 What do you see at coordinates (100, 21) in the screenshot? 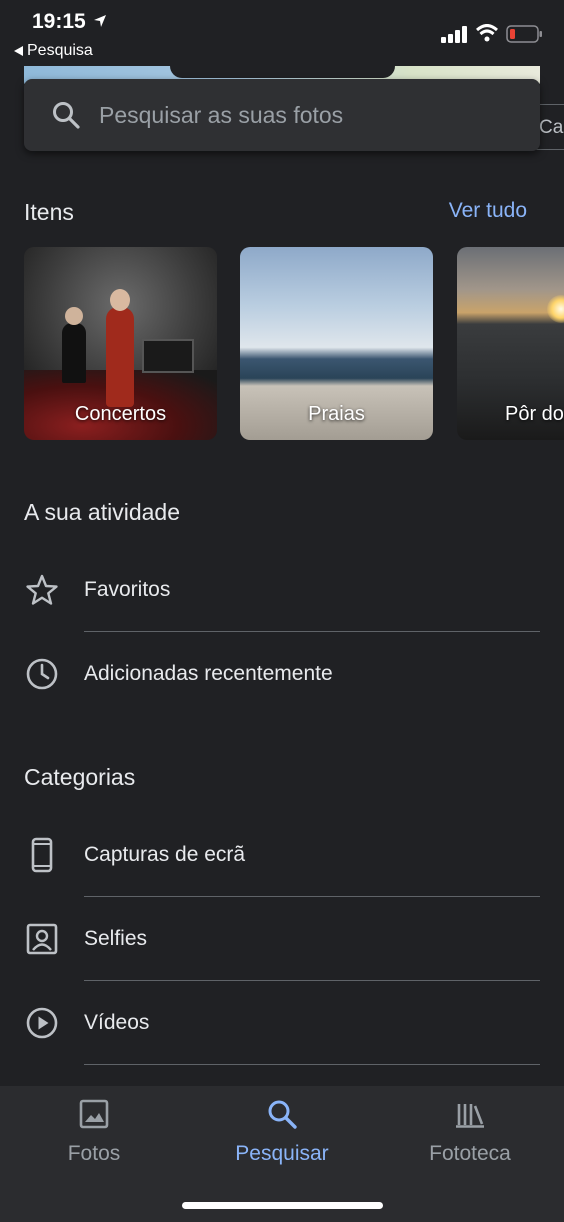
I see `location-arrow-icon` at bounding box center [100, 21].